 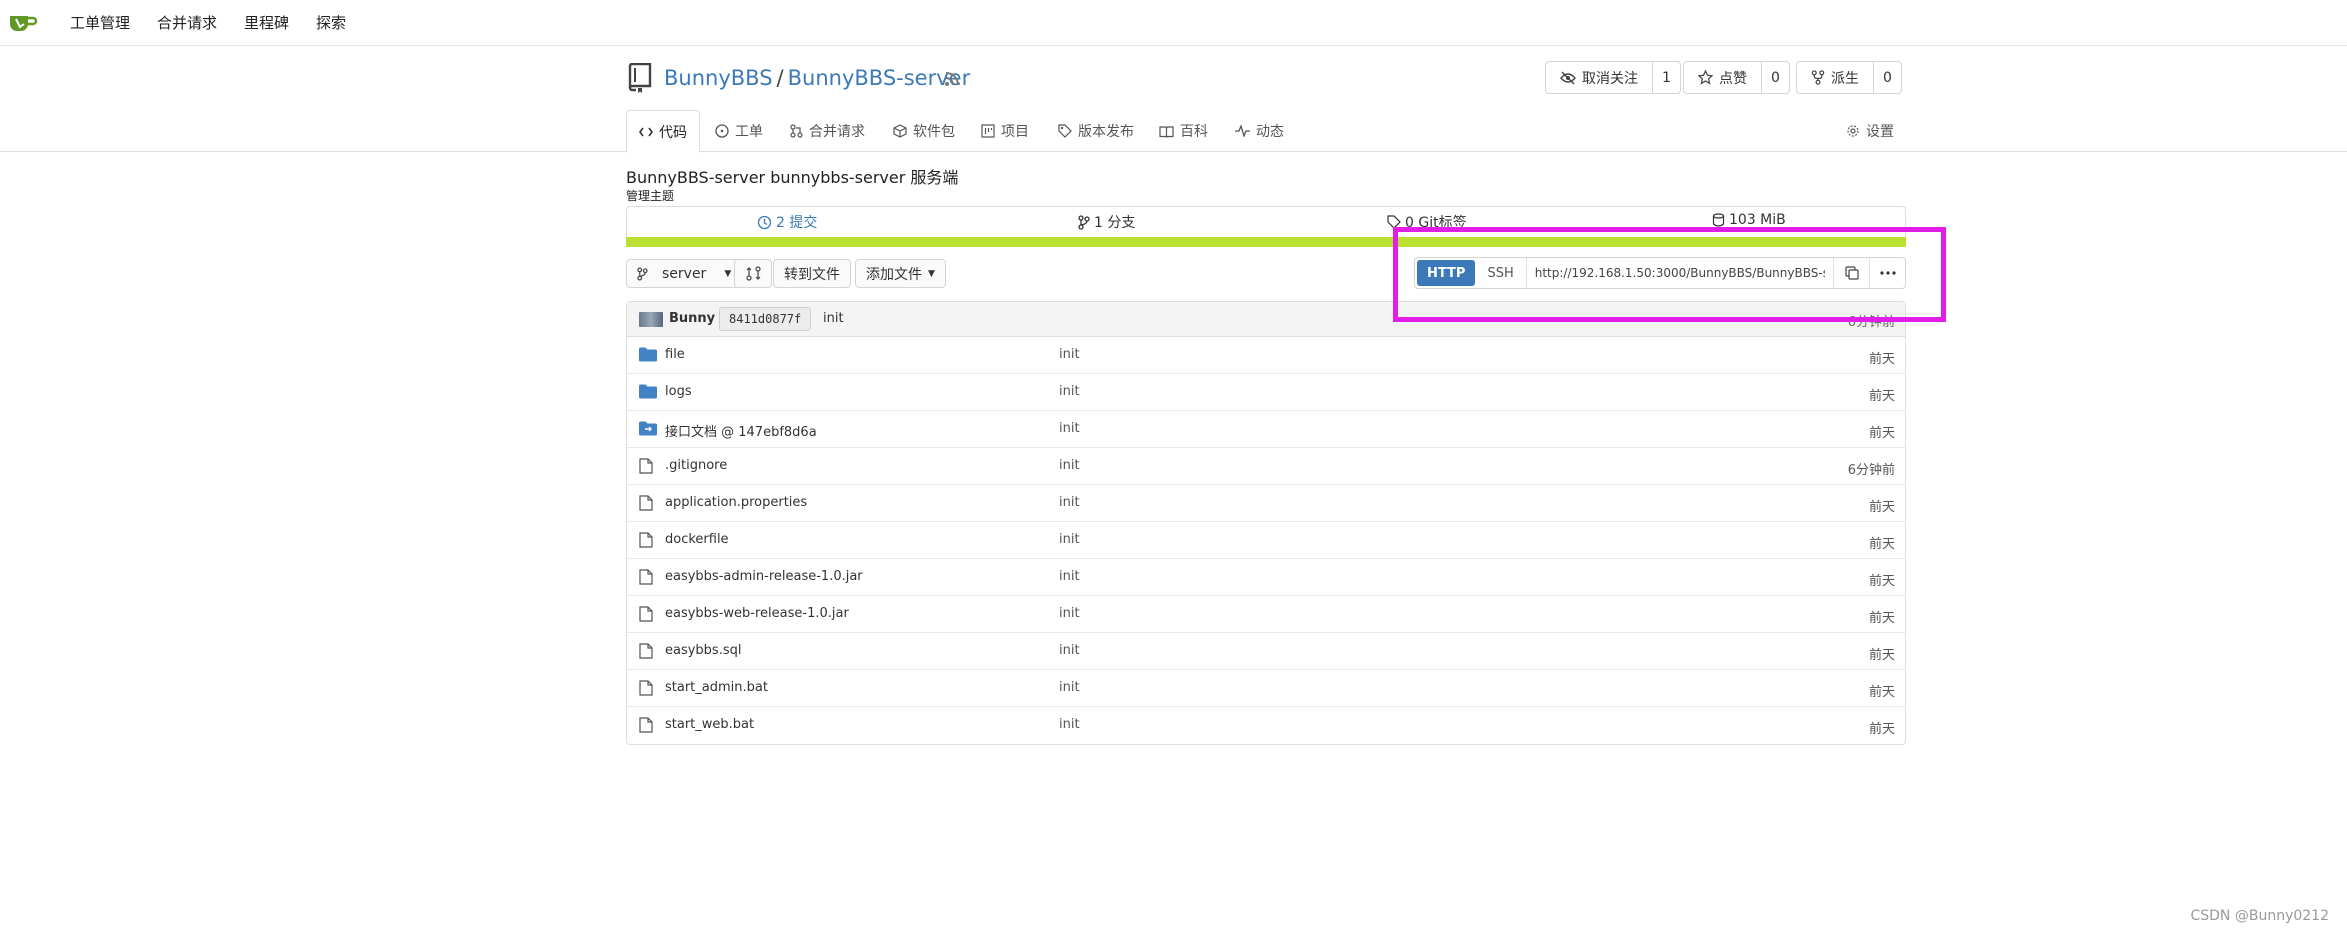 I want to click on repo-size: 103 MiB, so click(x=1749, y=220).